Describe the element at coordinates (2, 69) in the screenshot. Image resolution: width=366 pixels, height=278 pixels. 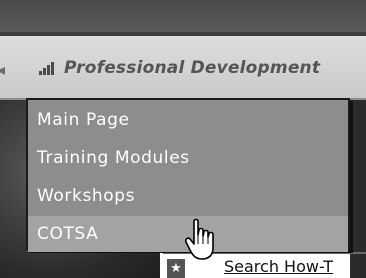
I see `nav-left-arrow-icon: ◂` at that location.